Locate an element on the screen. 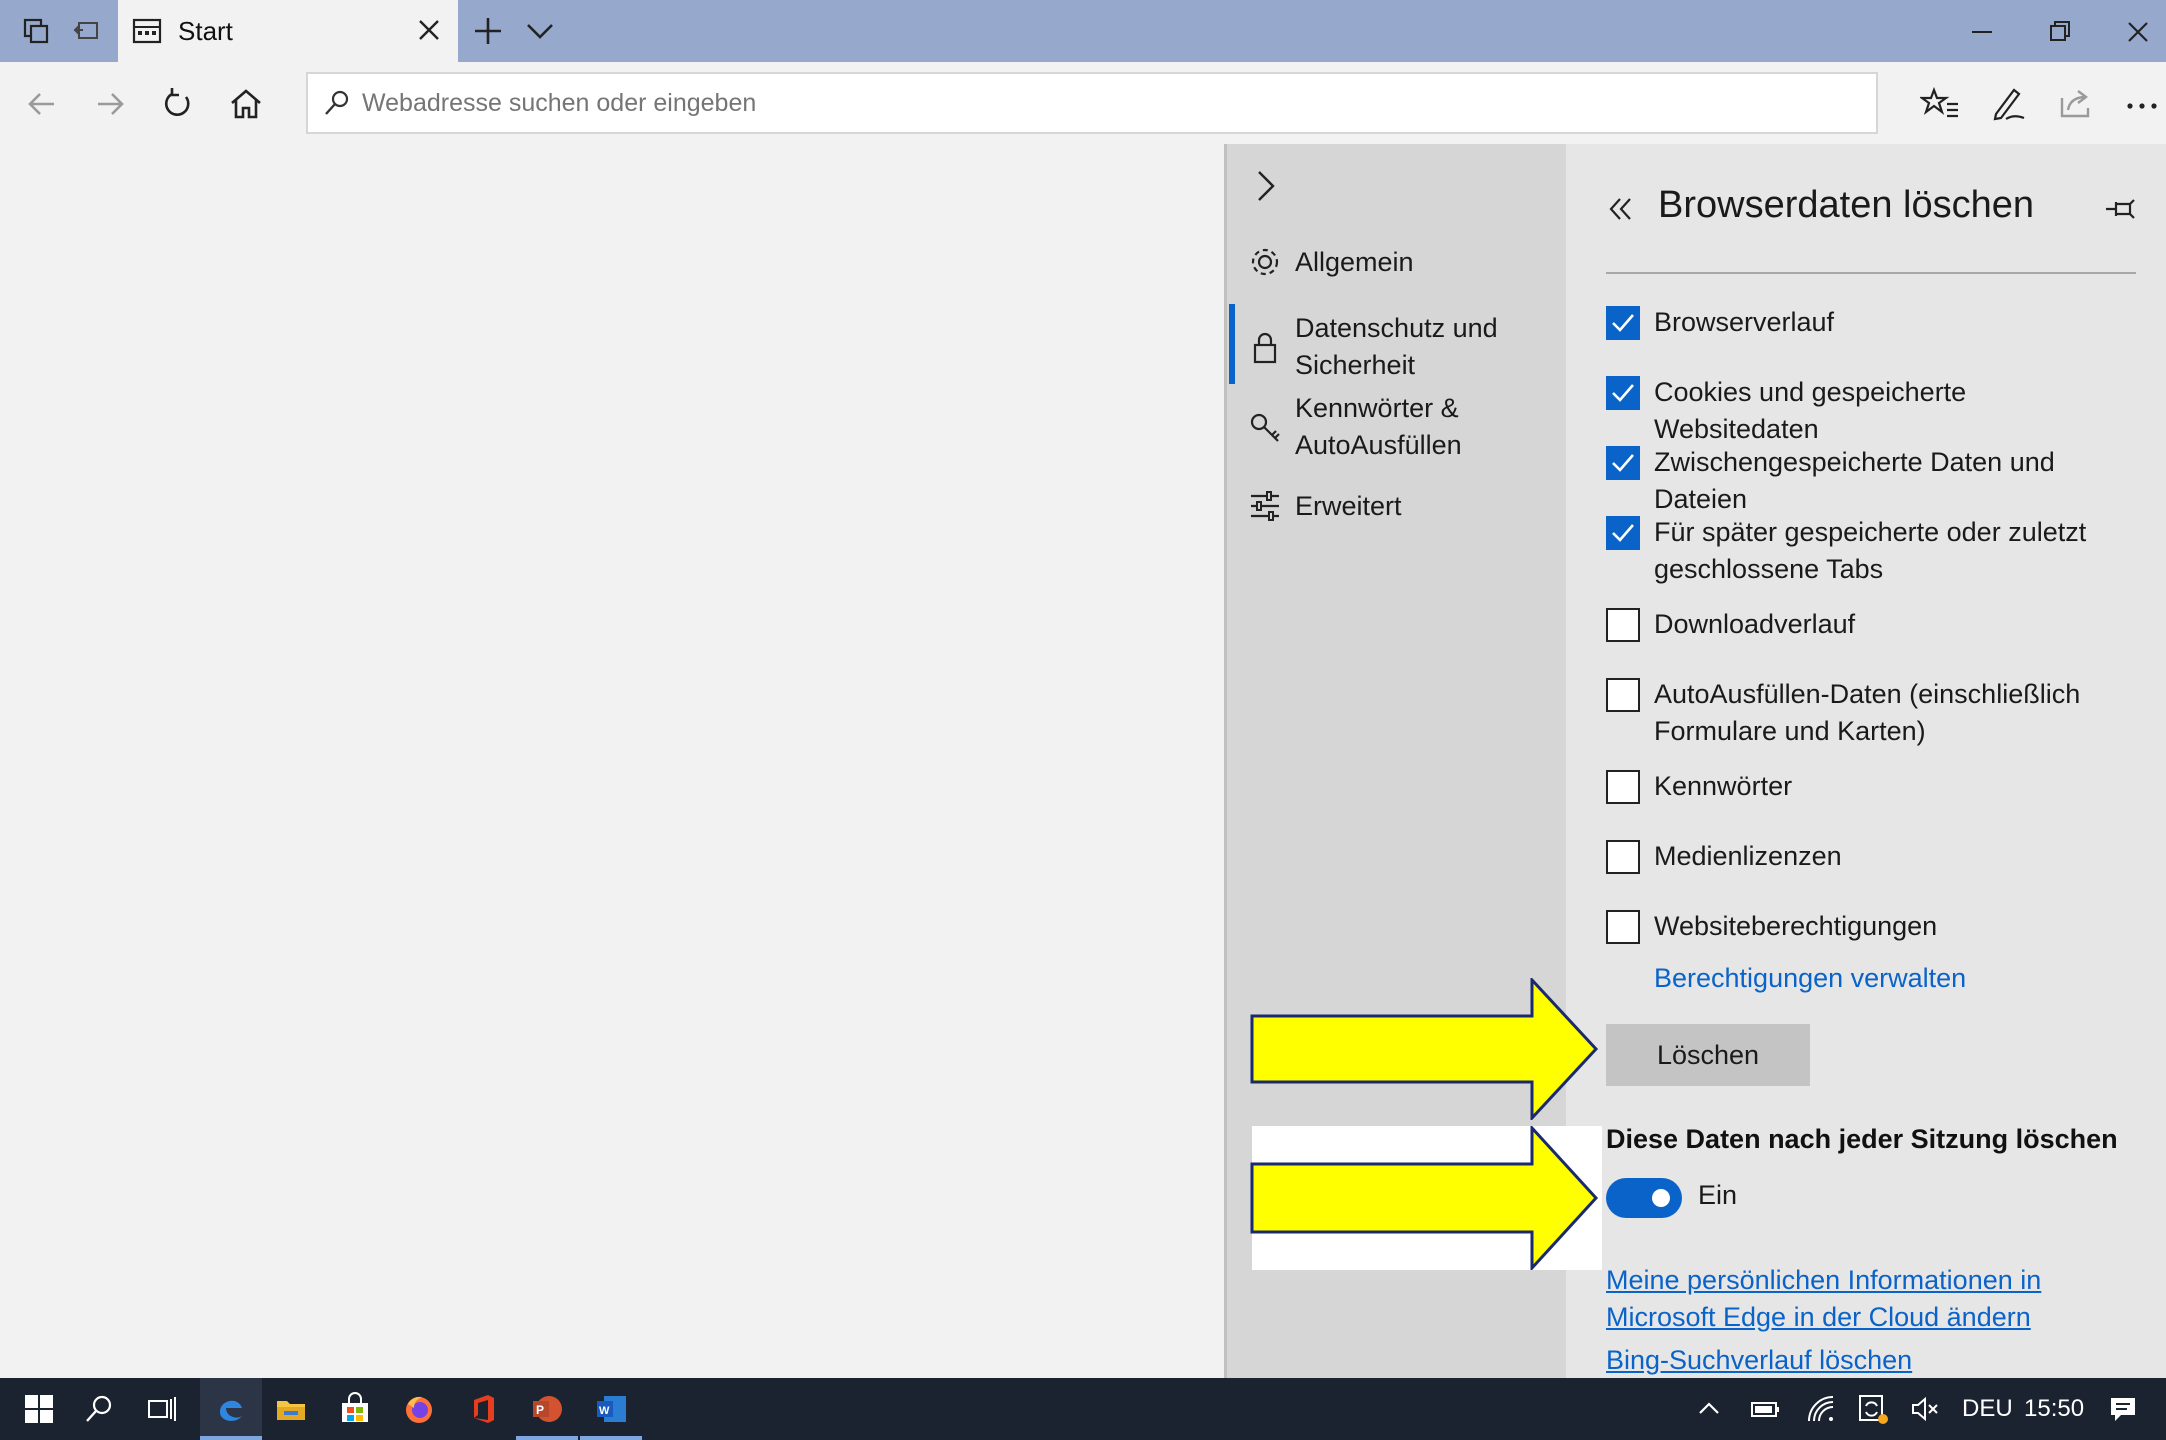 The height and width of the screenshot is (1440, 2166). nav-item-privacy-security: Datenschutz und Sicherheit is located at coordinates (1398, 350).